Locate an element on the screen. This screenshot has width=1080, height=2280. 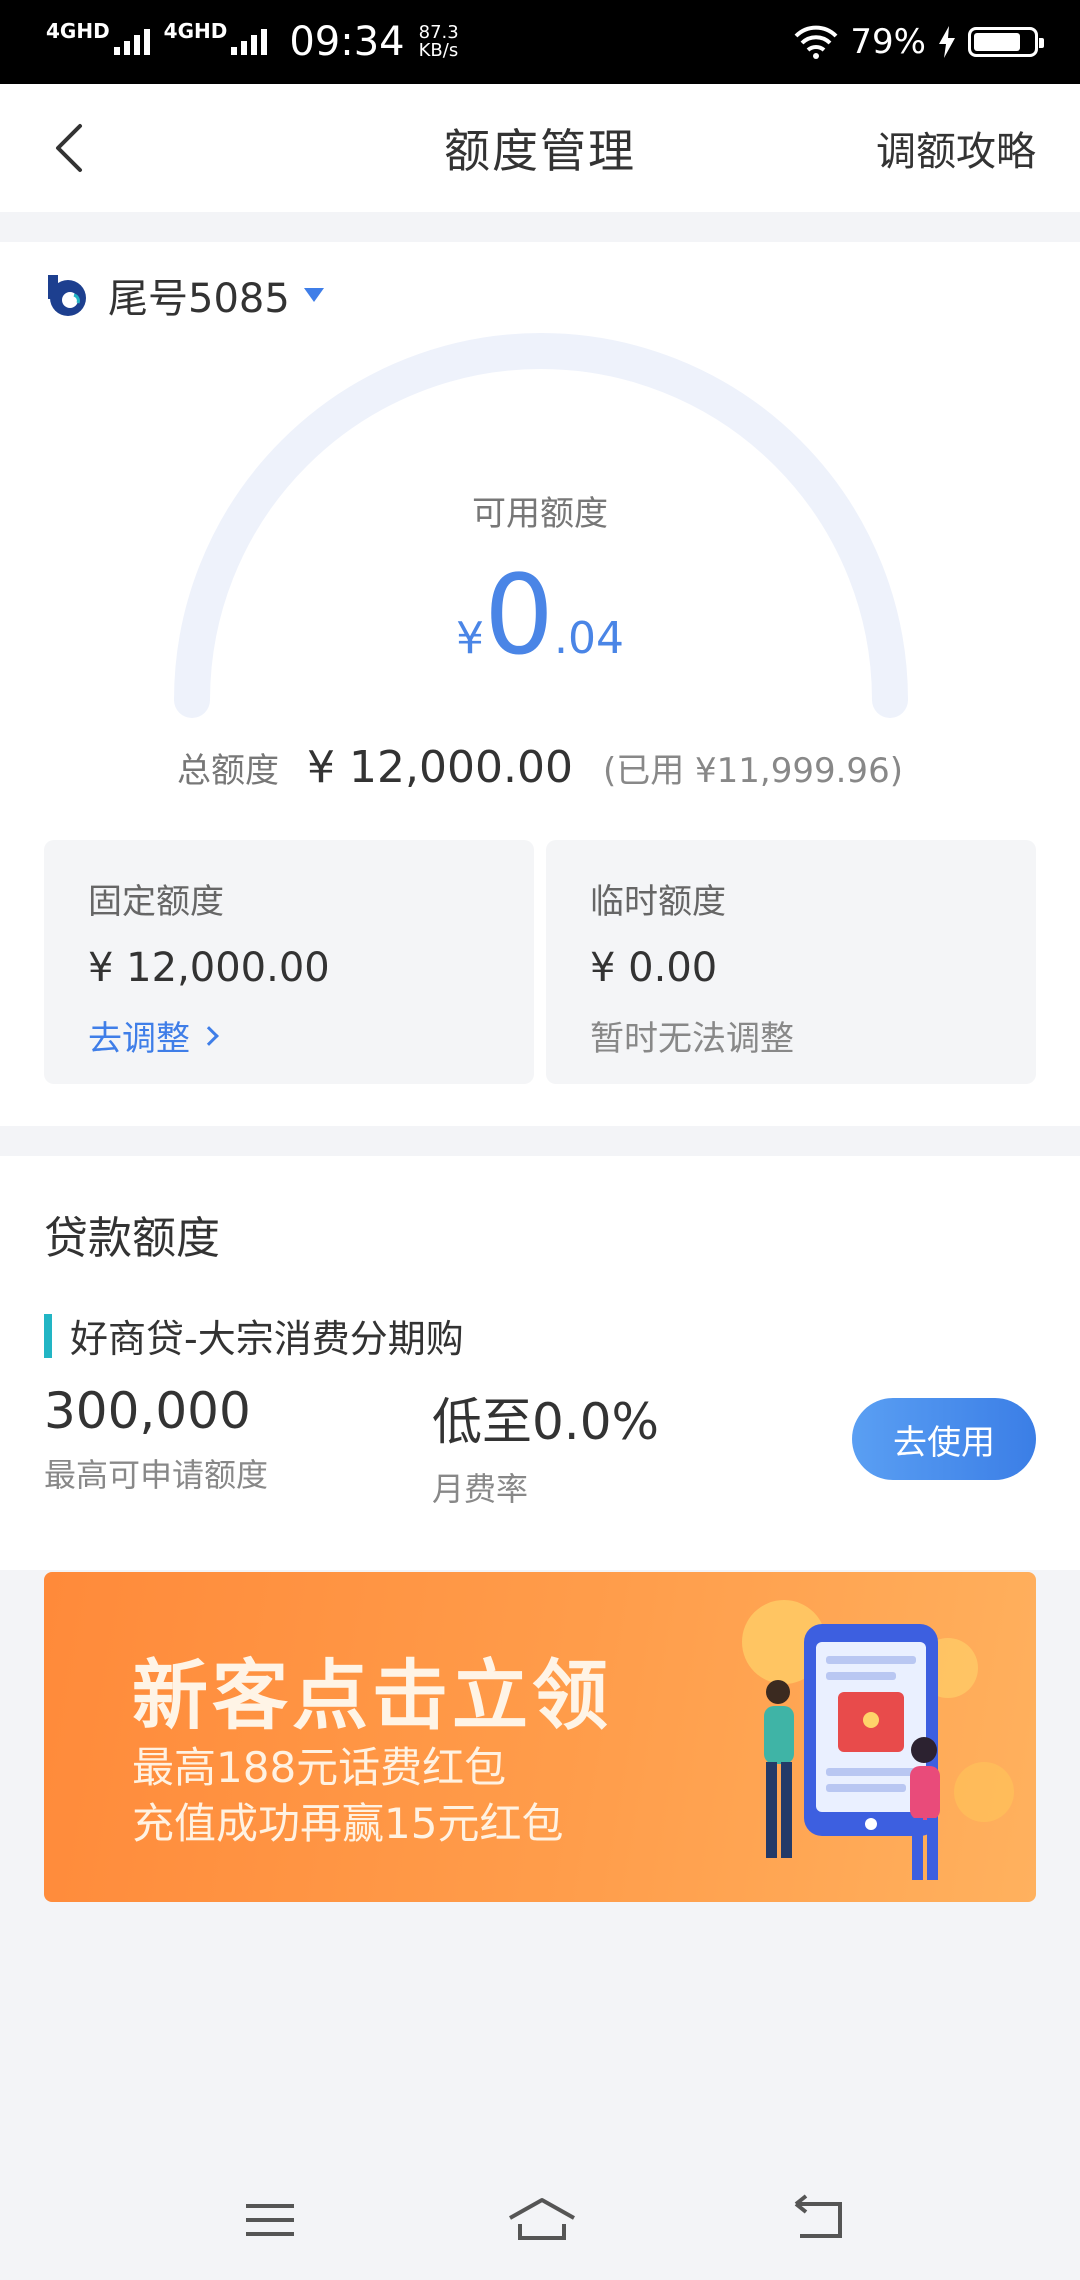
available-credit-integer: 0 is located at coordinates (519, 615).